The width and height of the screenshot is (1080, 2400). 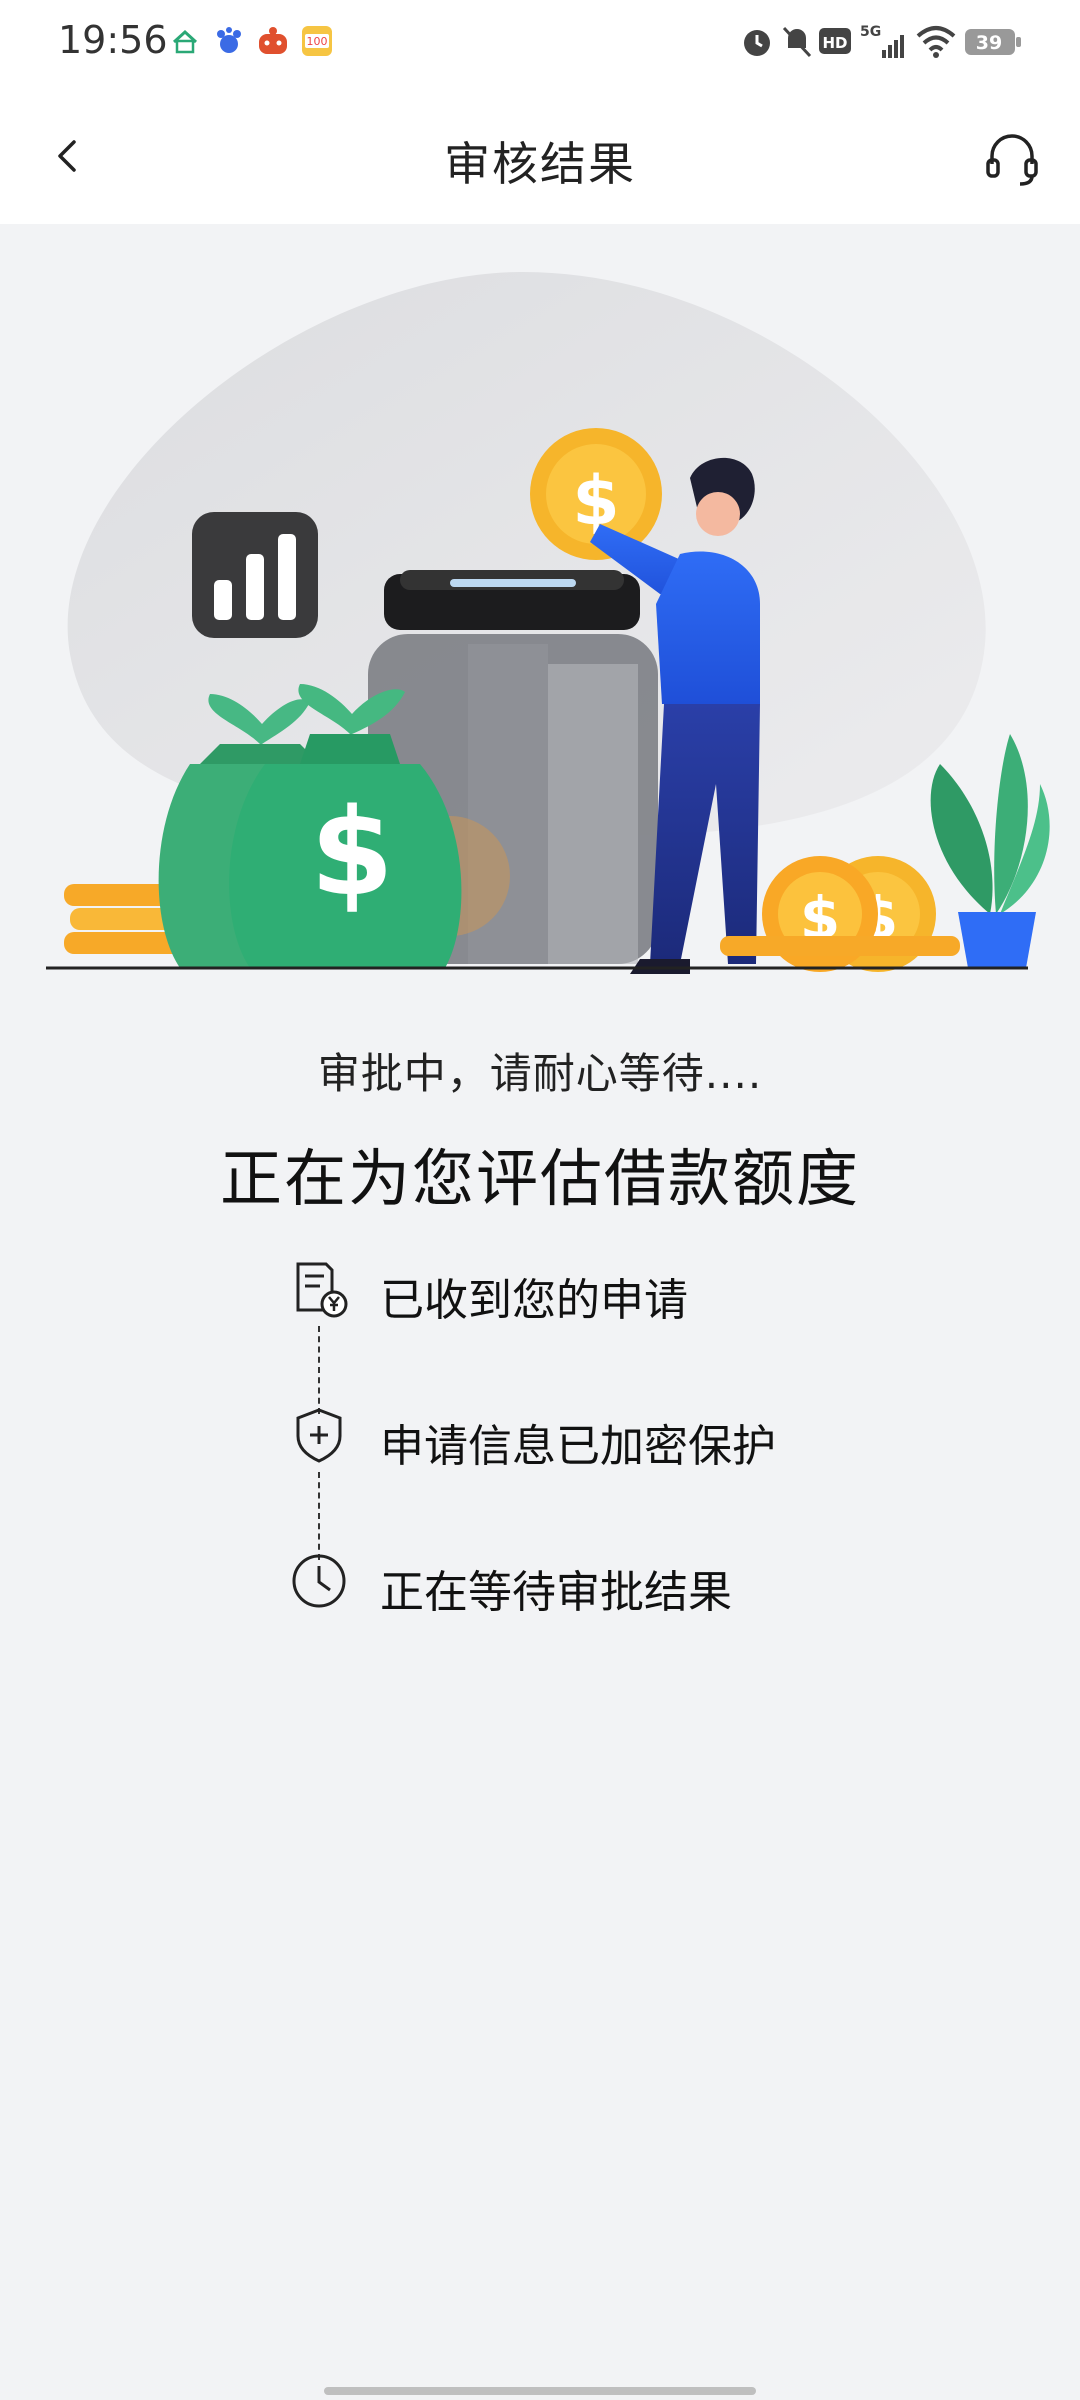 I want to click on battery-icon: 39, so click(x=993, y=42).